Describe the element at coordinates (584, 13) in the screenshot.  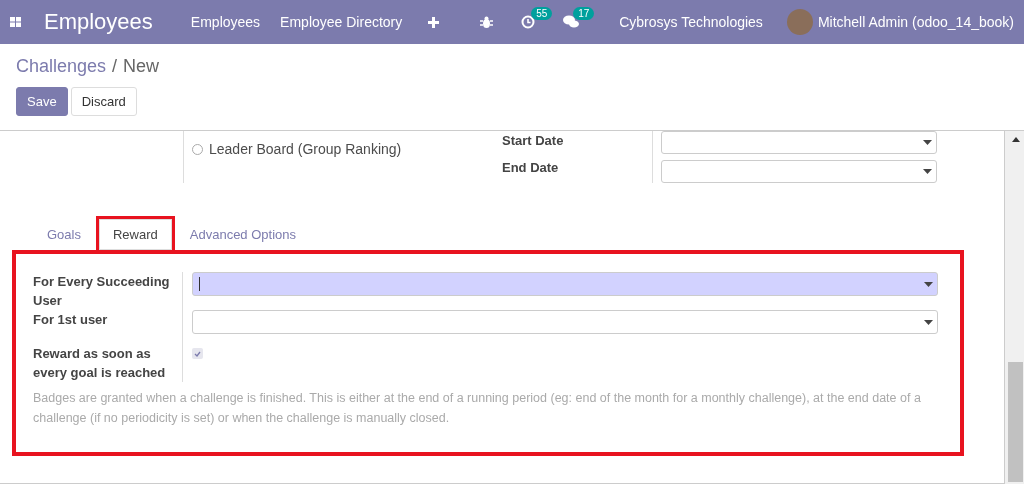
I see `message-count-badge: 17` at that location.